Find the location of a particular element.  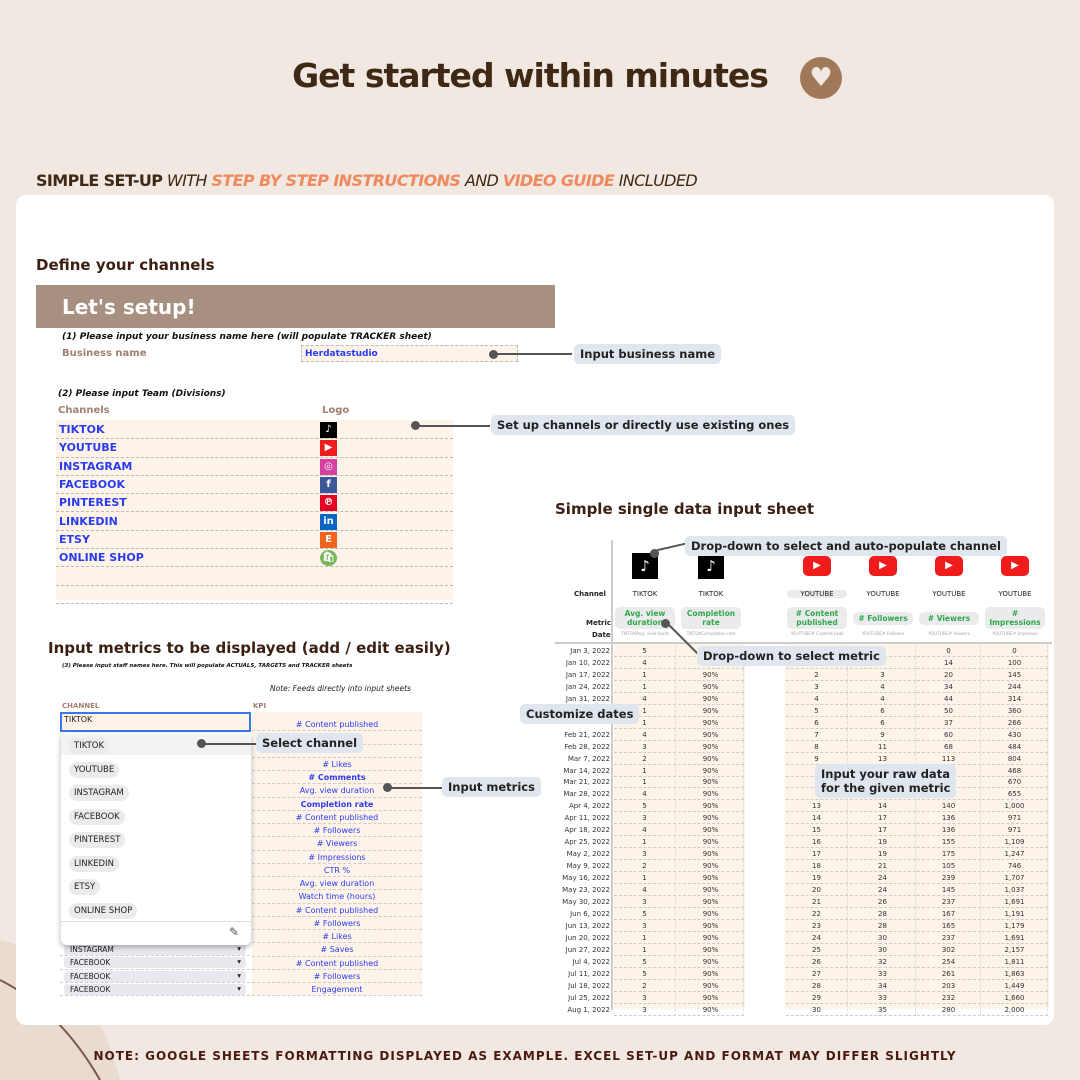

channel-row: YOUTUBE ▶ is located at coordinates (254, 448).